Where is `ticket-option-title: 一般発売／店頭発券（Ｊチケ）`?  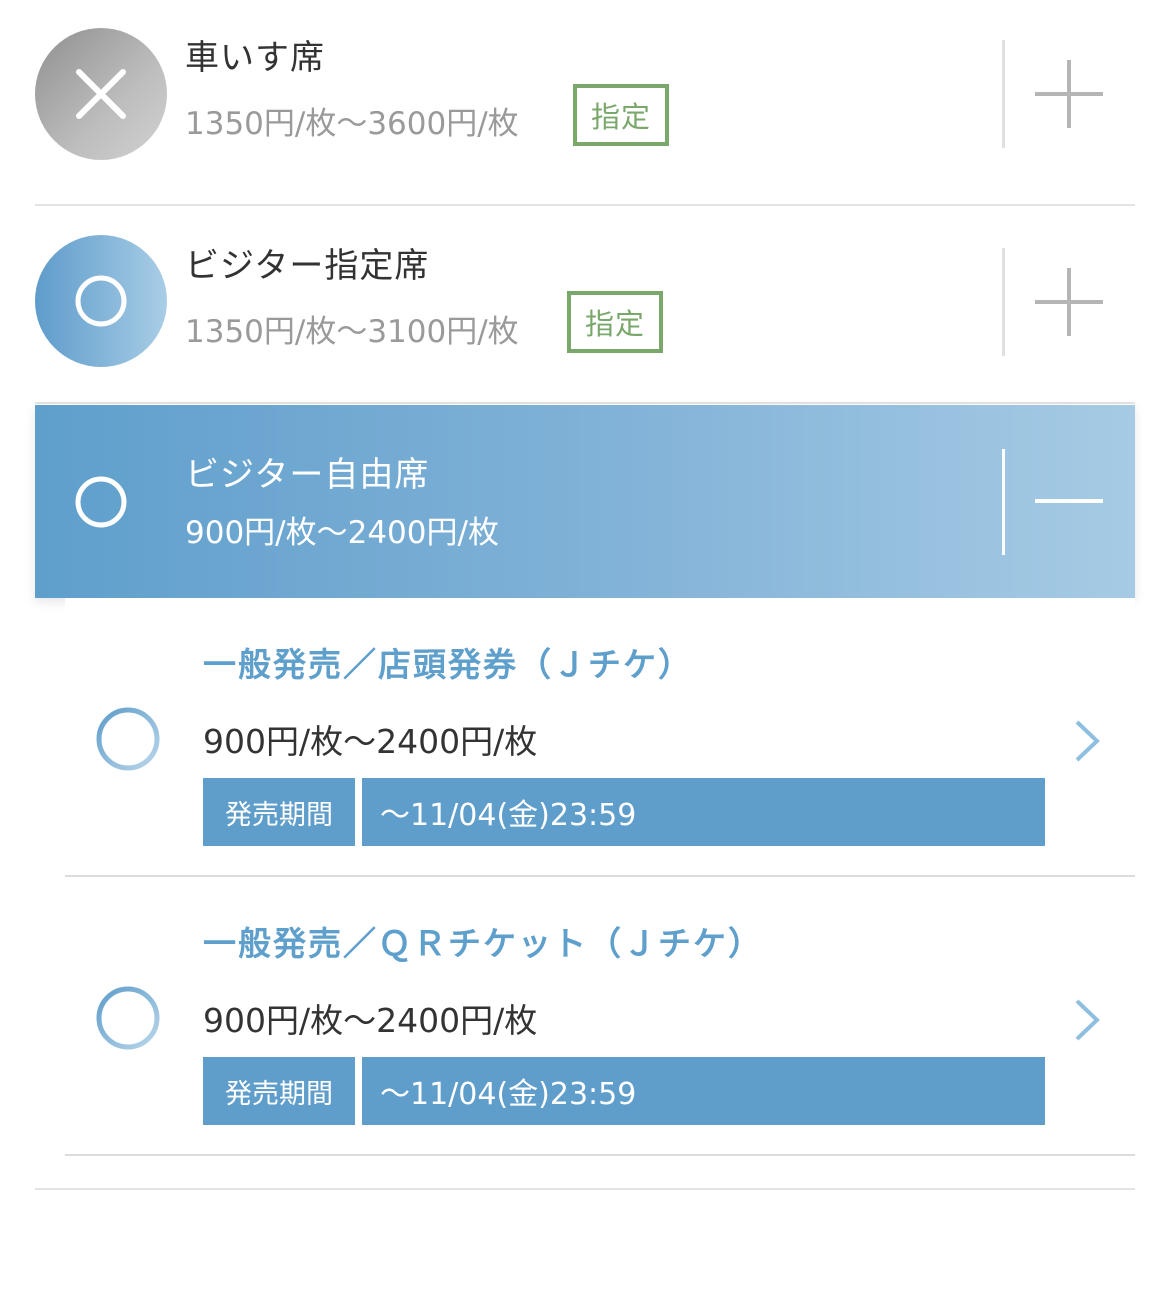 ticket-option-title: 一般発売／店頭発券（Ｊチケ） is located at coordinates (448, 664).